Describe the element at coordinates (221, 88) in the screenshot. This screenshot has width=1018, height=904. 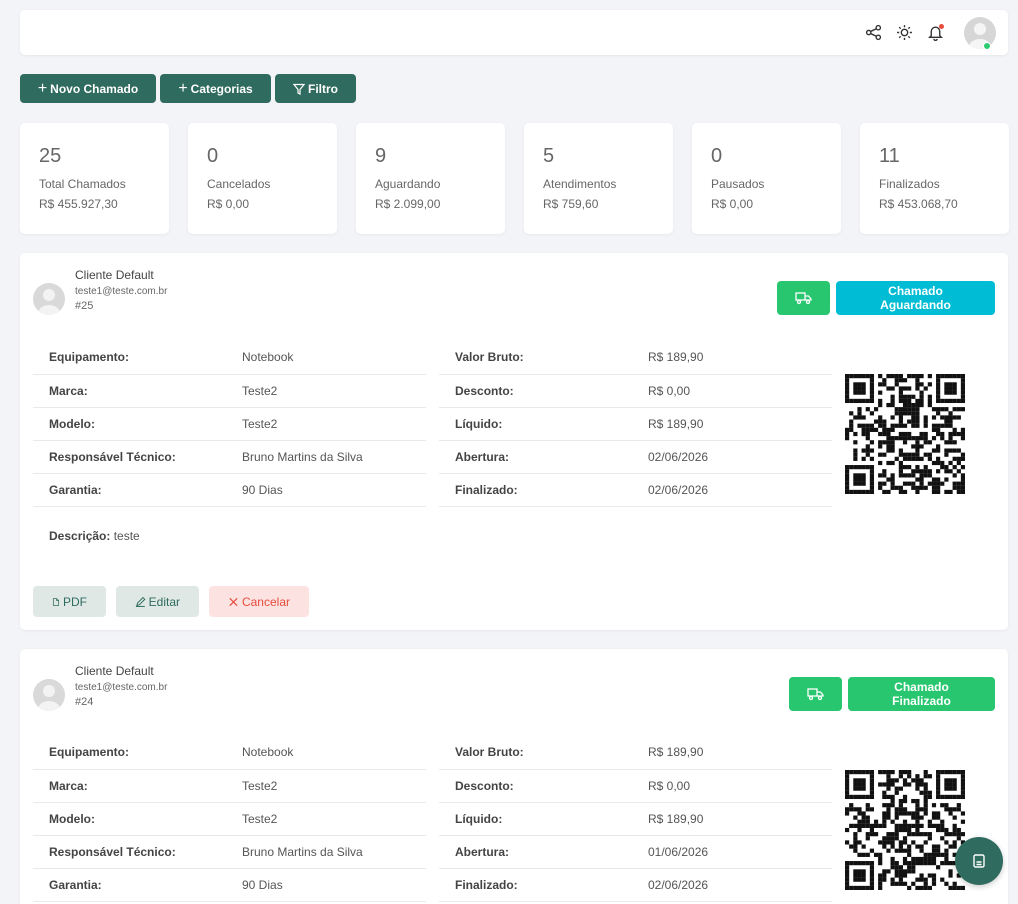
I see `categories-label: Categorias` at that location.